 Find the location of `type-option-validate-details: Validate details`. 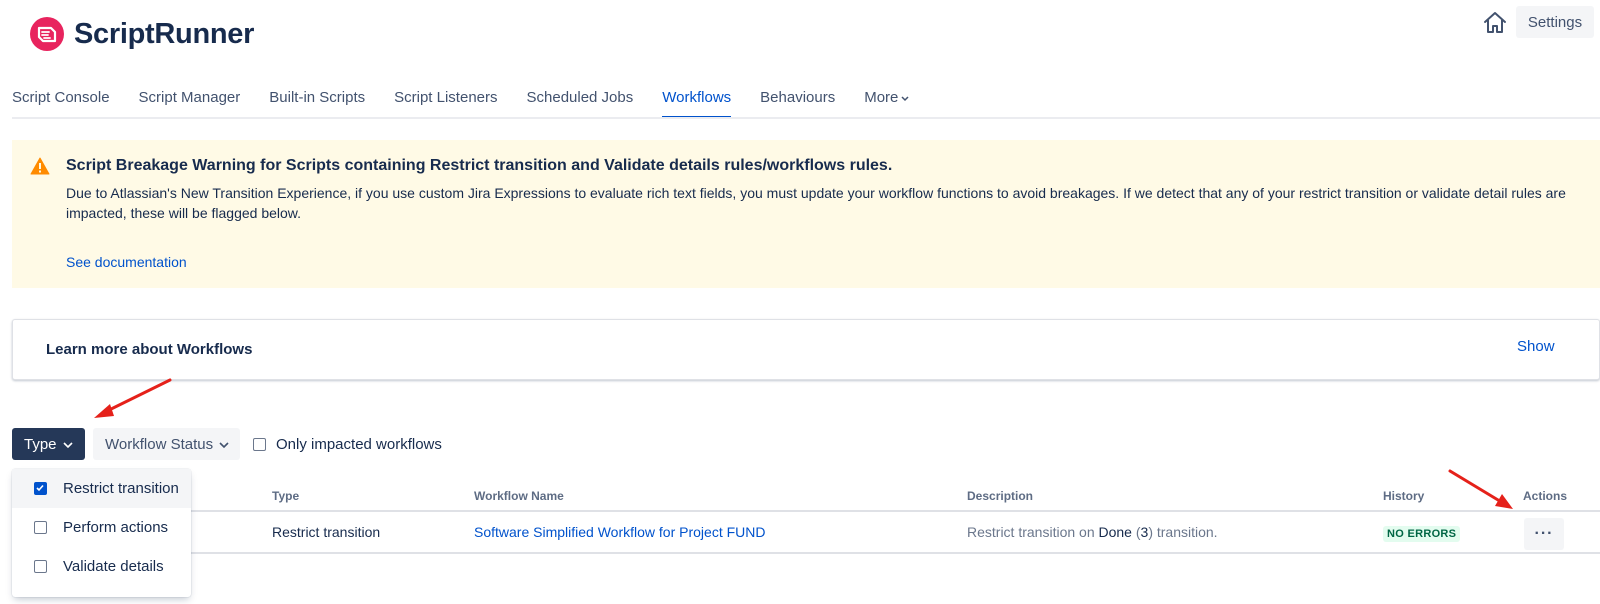

type-option-validate-details: Validate details is located at coordinates (101, 566).